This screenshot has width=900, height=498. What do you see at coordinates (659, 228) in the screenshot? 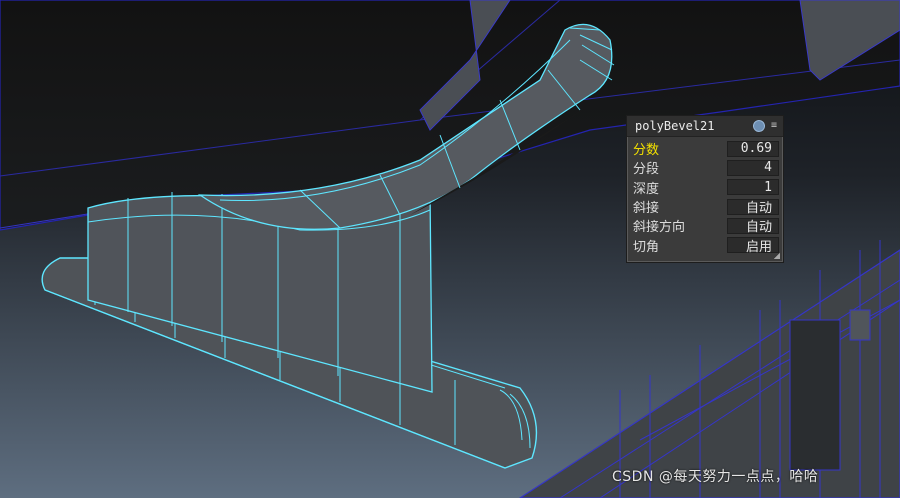
I see `attr-label: 斜接方向` at bounding box center [659, 228].